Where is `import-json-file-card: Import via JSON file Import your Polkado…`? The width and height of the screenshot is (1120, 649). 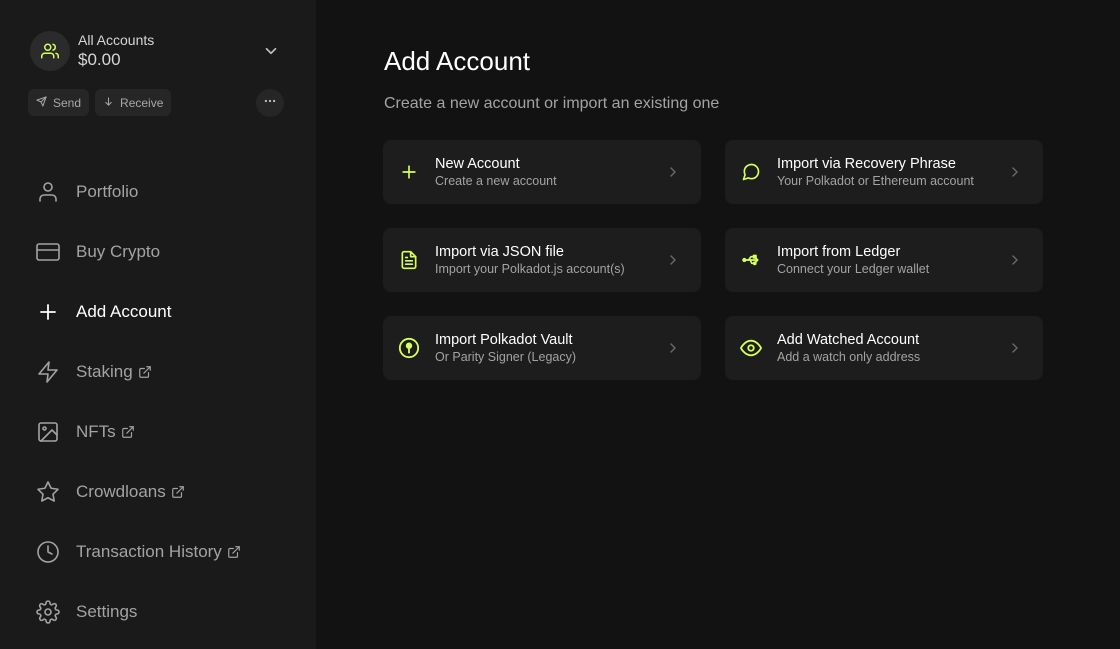
import-json-file-card: Import via JSON file Import your Polkado… is located at coordinates (542, 260).